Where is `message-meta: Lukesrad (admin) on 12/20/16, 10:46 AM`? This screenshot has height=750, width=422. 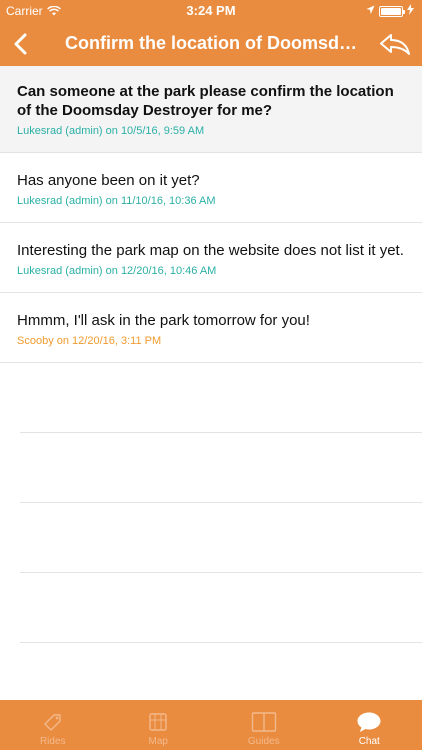
message-meta: Lukesrad (admin) on 12/20/16, 10:46 AM is located at coordinates (117, 271).